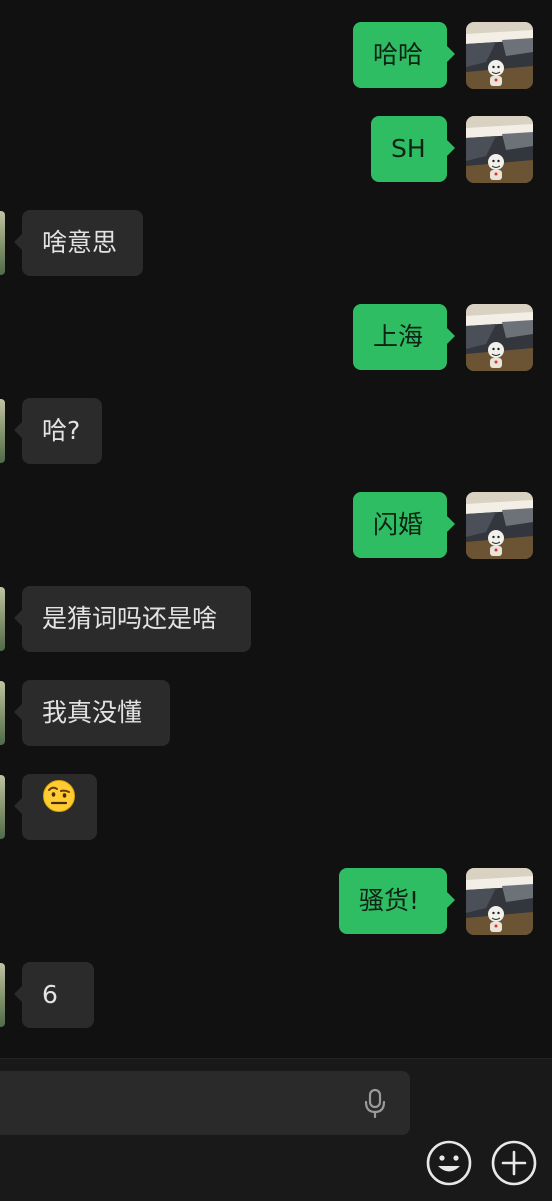  I want to click on message-text: 闪婚, so click(398, 524).